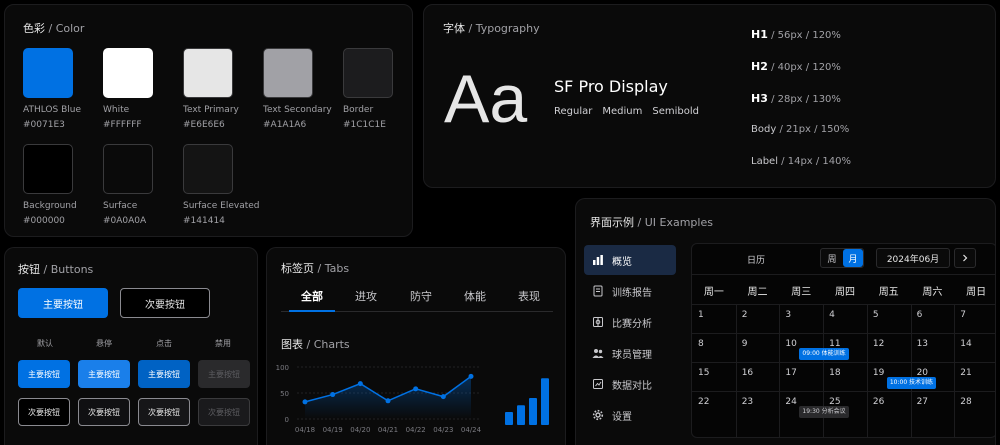 The width and height of the screenshot is (1000, 445). I want to click on calendar-day: 2, so click(745, 315).